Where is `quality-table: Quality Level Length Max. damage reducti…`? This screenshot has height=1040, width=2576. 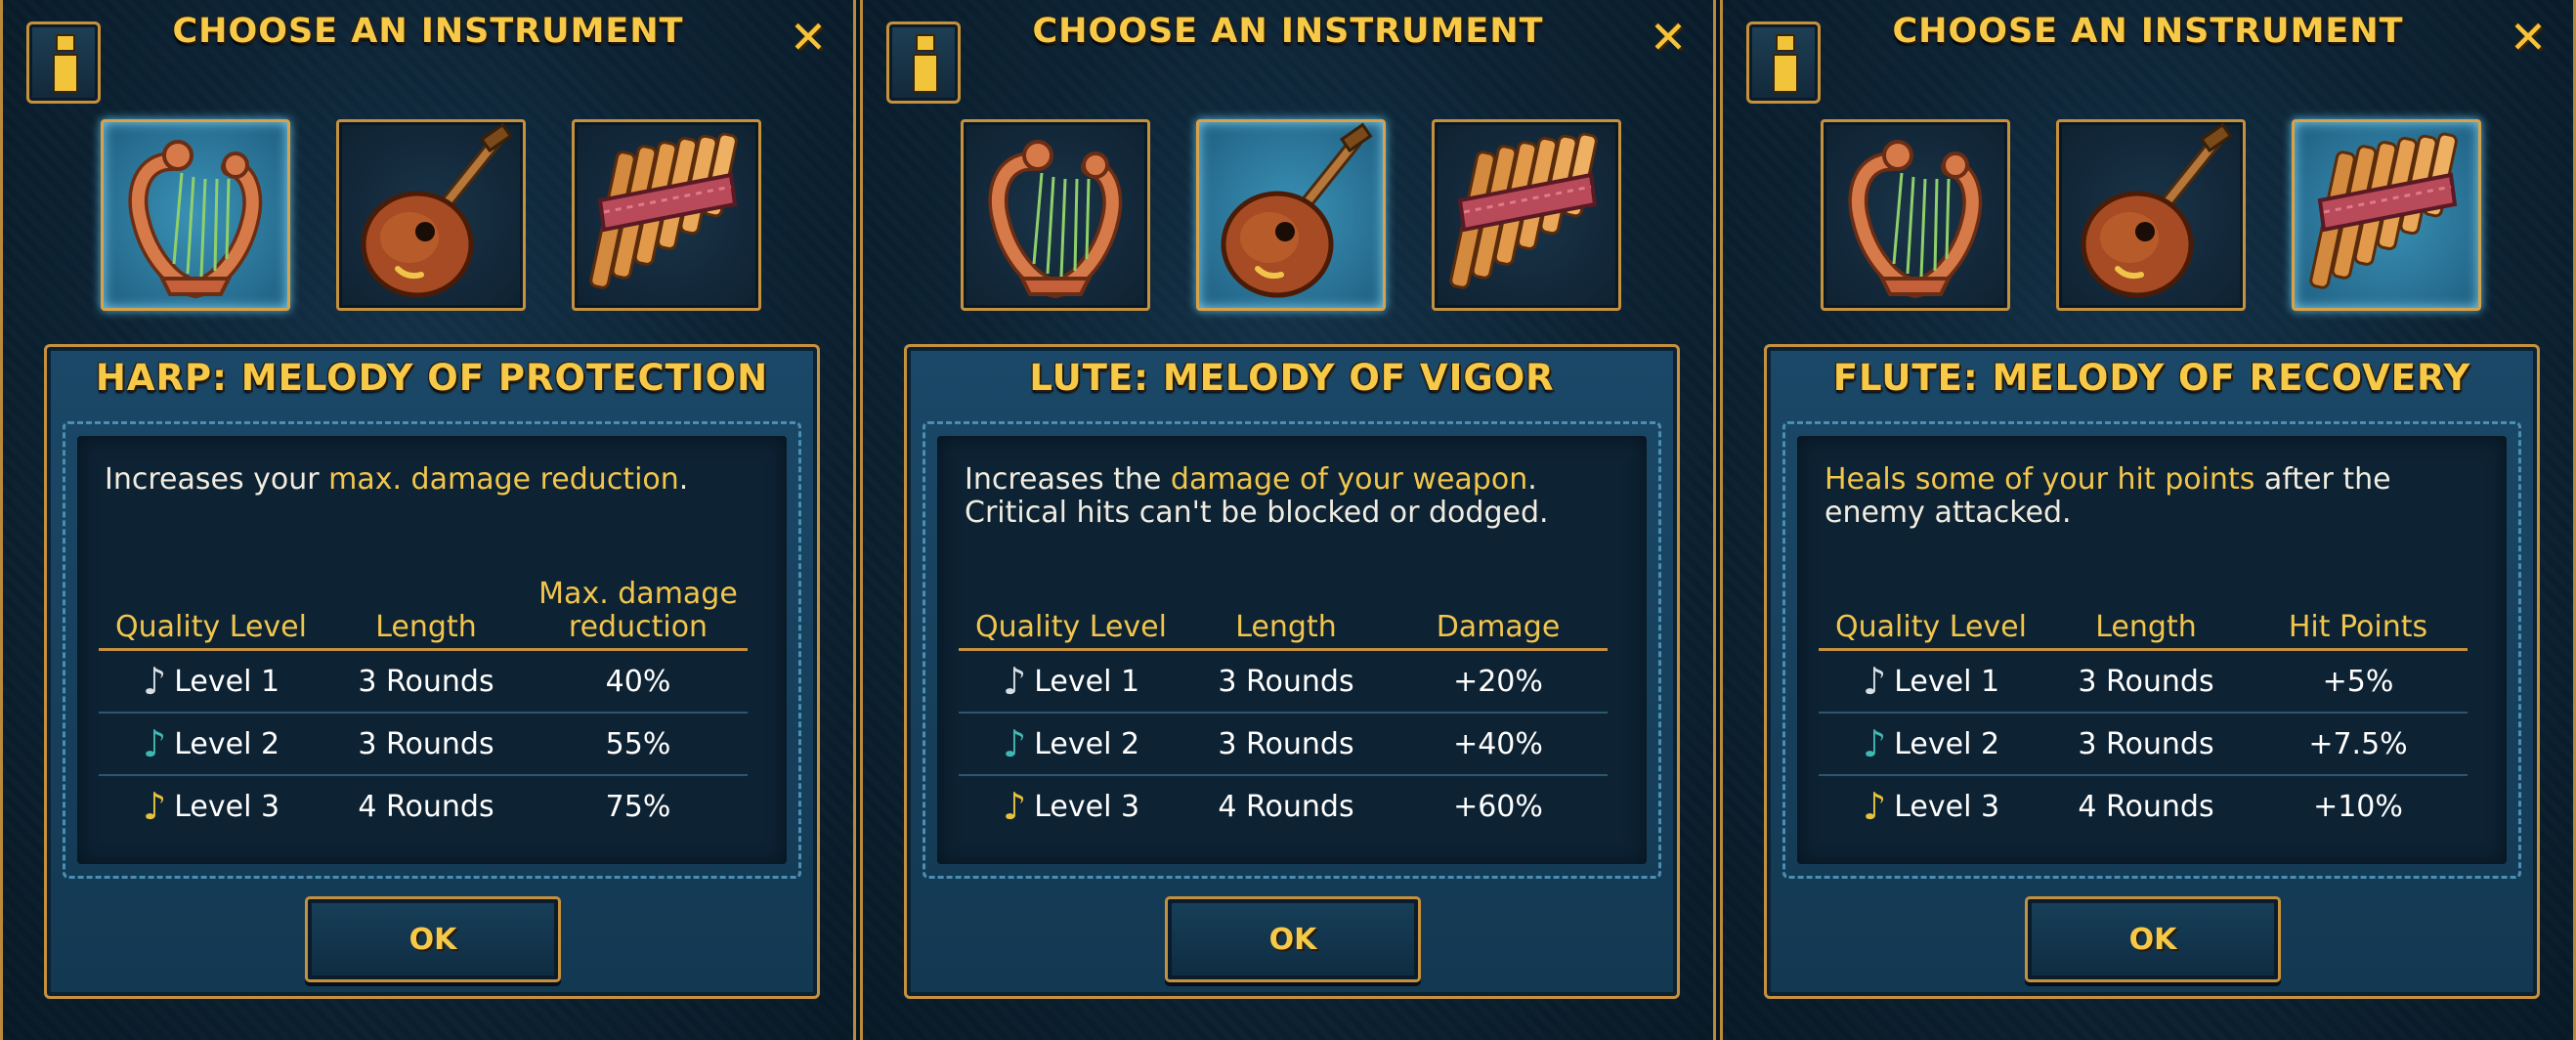 quality-table: Quality Level Length Max. damage reducti… is located at coordinates (423, 707).